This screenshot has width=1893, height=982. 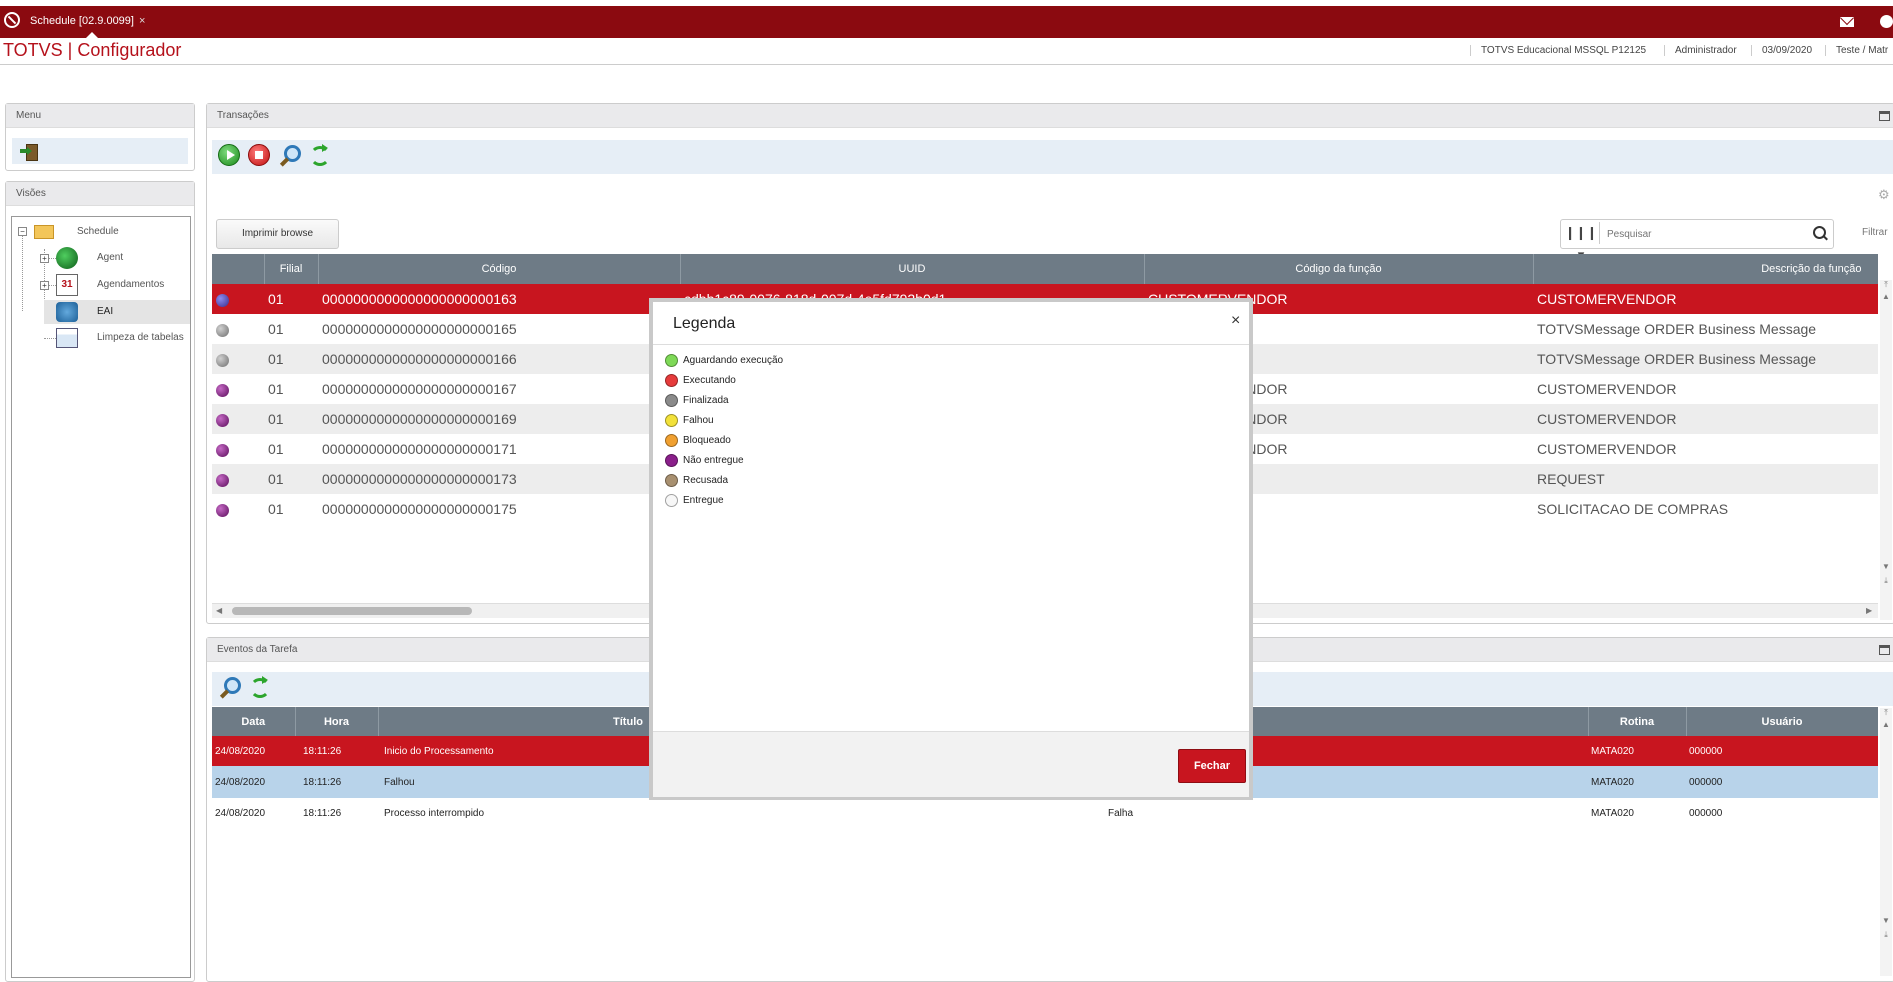 What do you see at coordinates (697, 400) in the screenshot?
I see `legend-item: Finalizada` at bounding box center [697, 400].